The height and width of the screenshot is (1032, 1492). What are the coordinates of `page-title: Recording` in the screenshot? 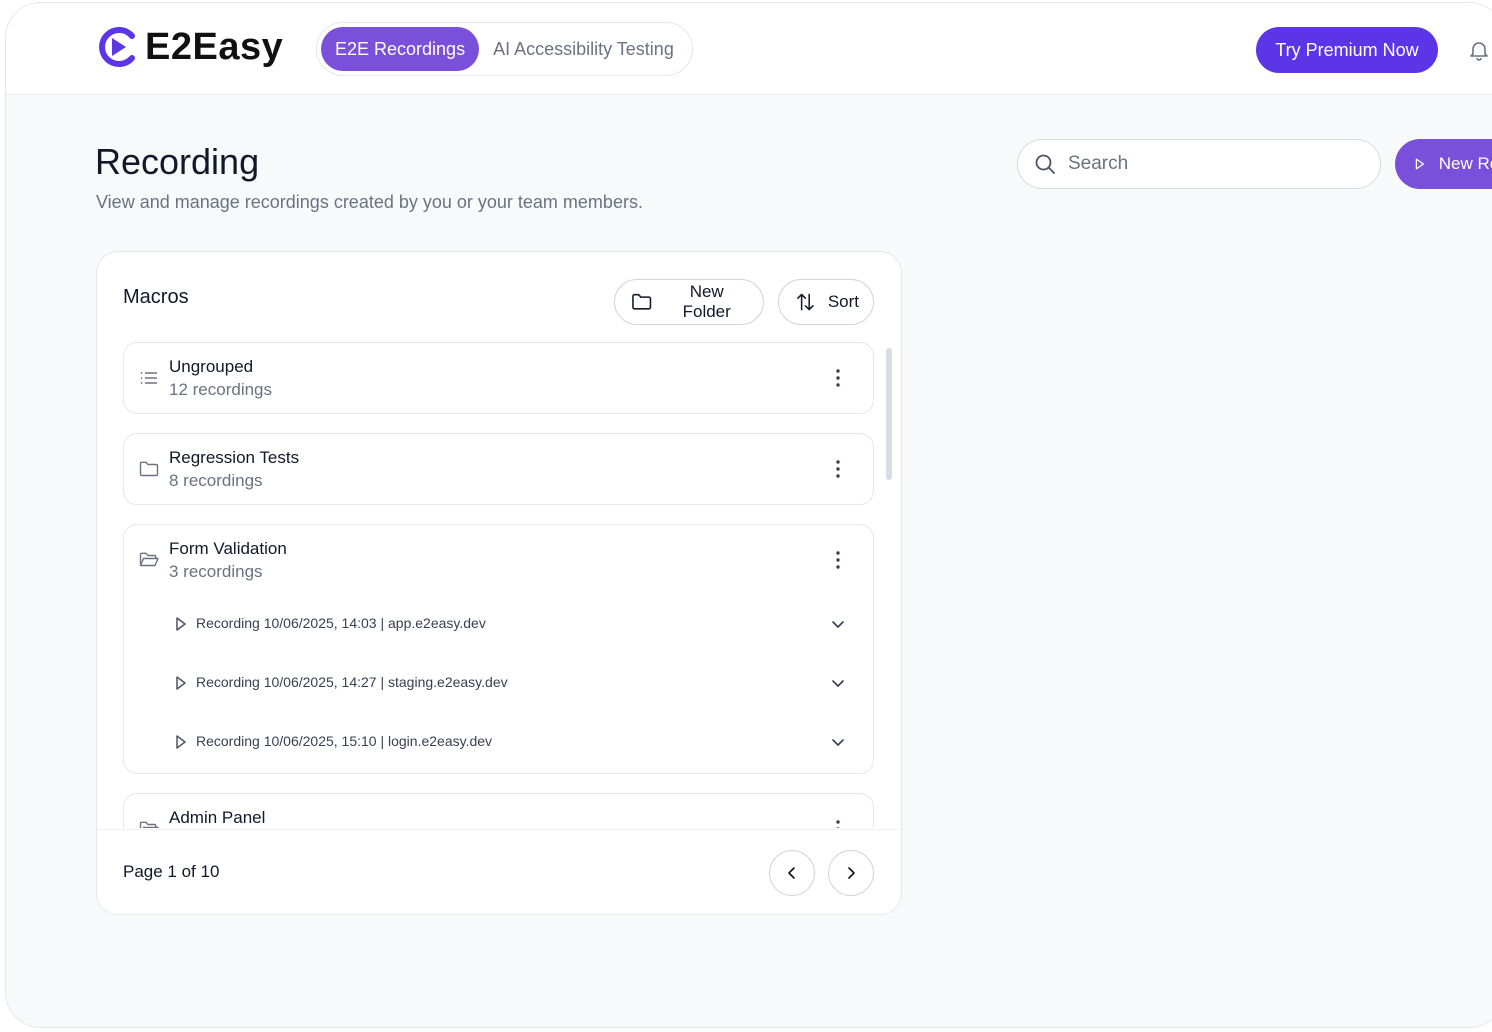 It's located at (177, 161).